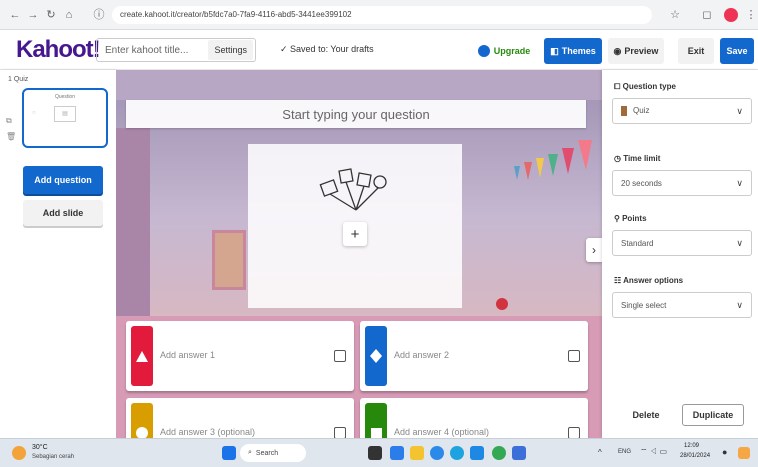 Image resolution: width=758 pixels, height=467 pixels. I want to click on slide-thumbnail: Question ▤ ○, so click(65, 118).